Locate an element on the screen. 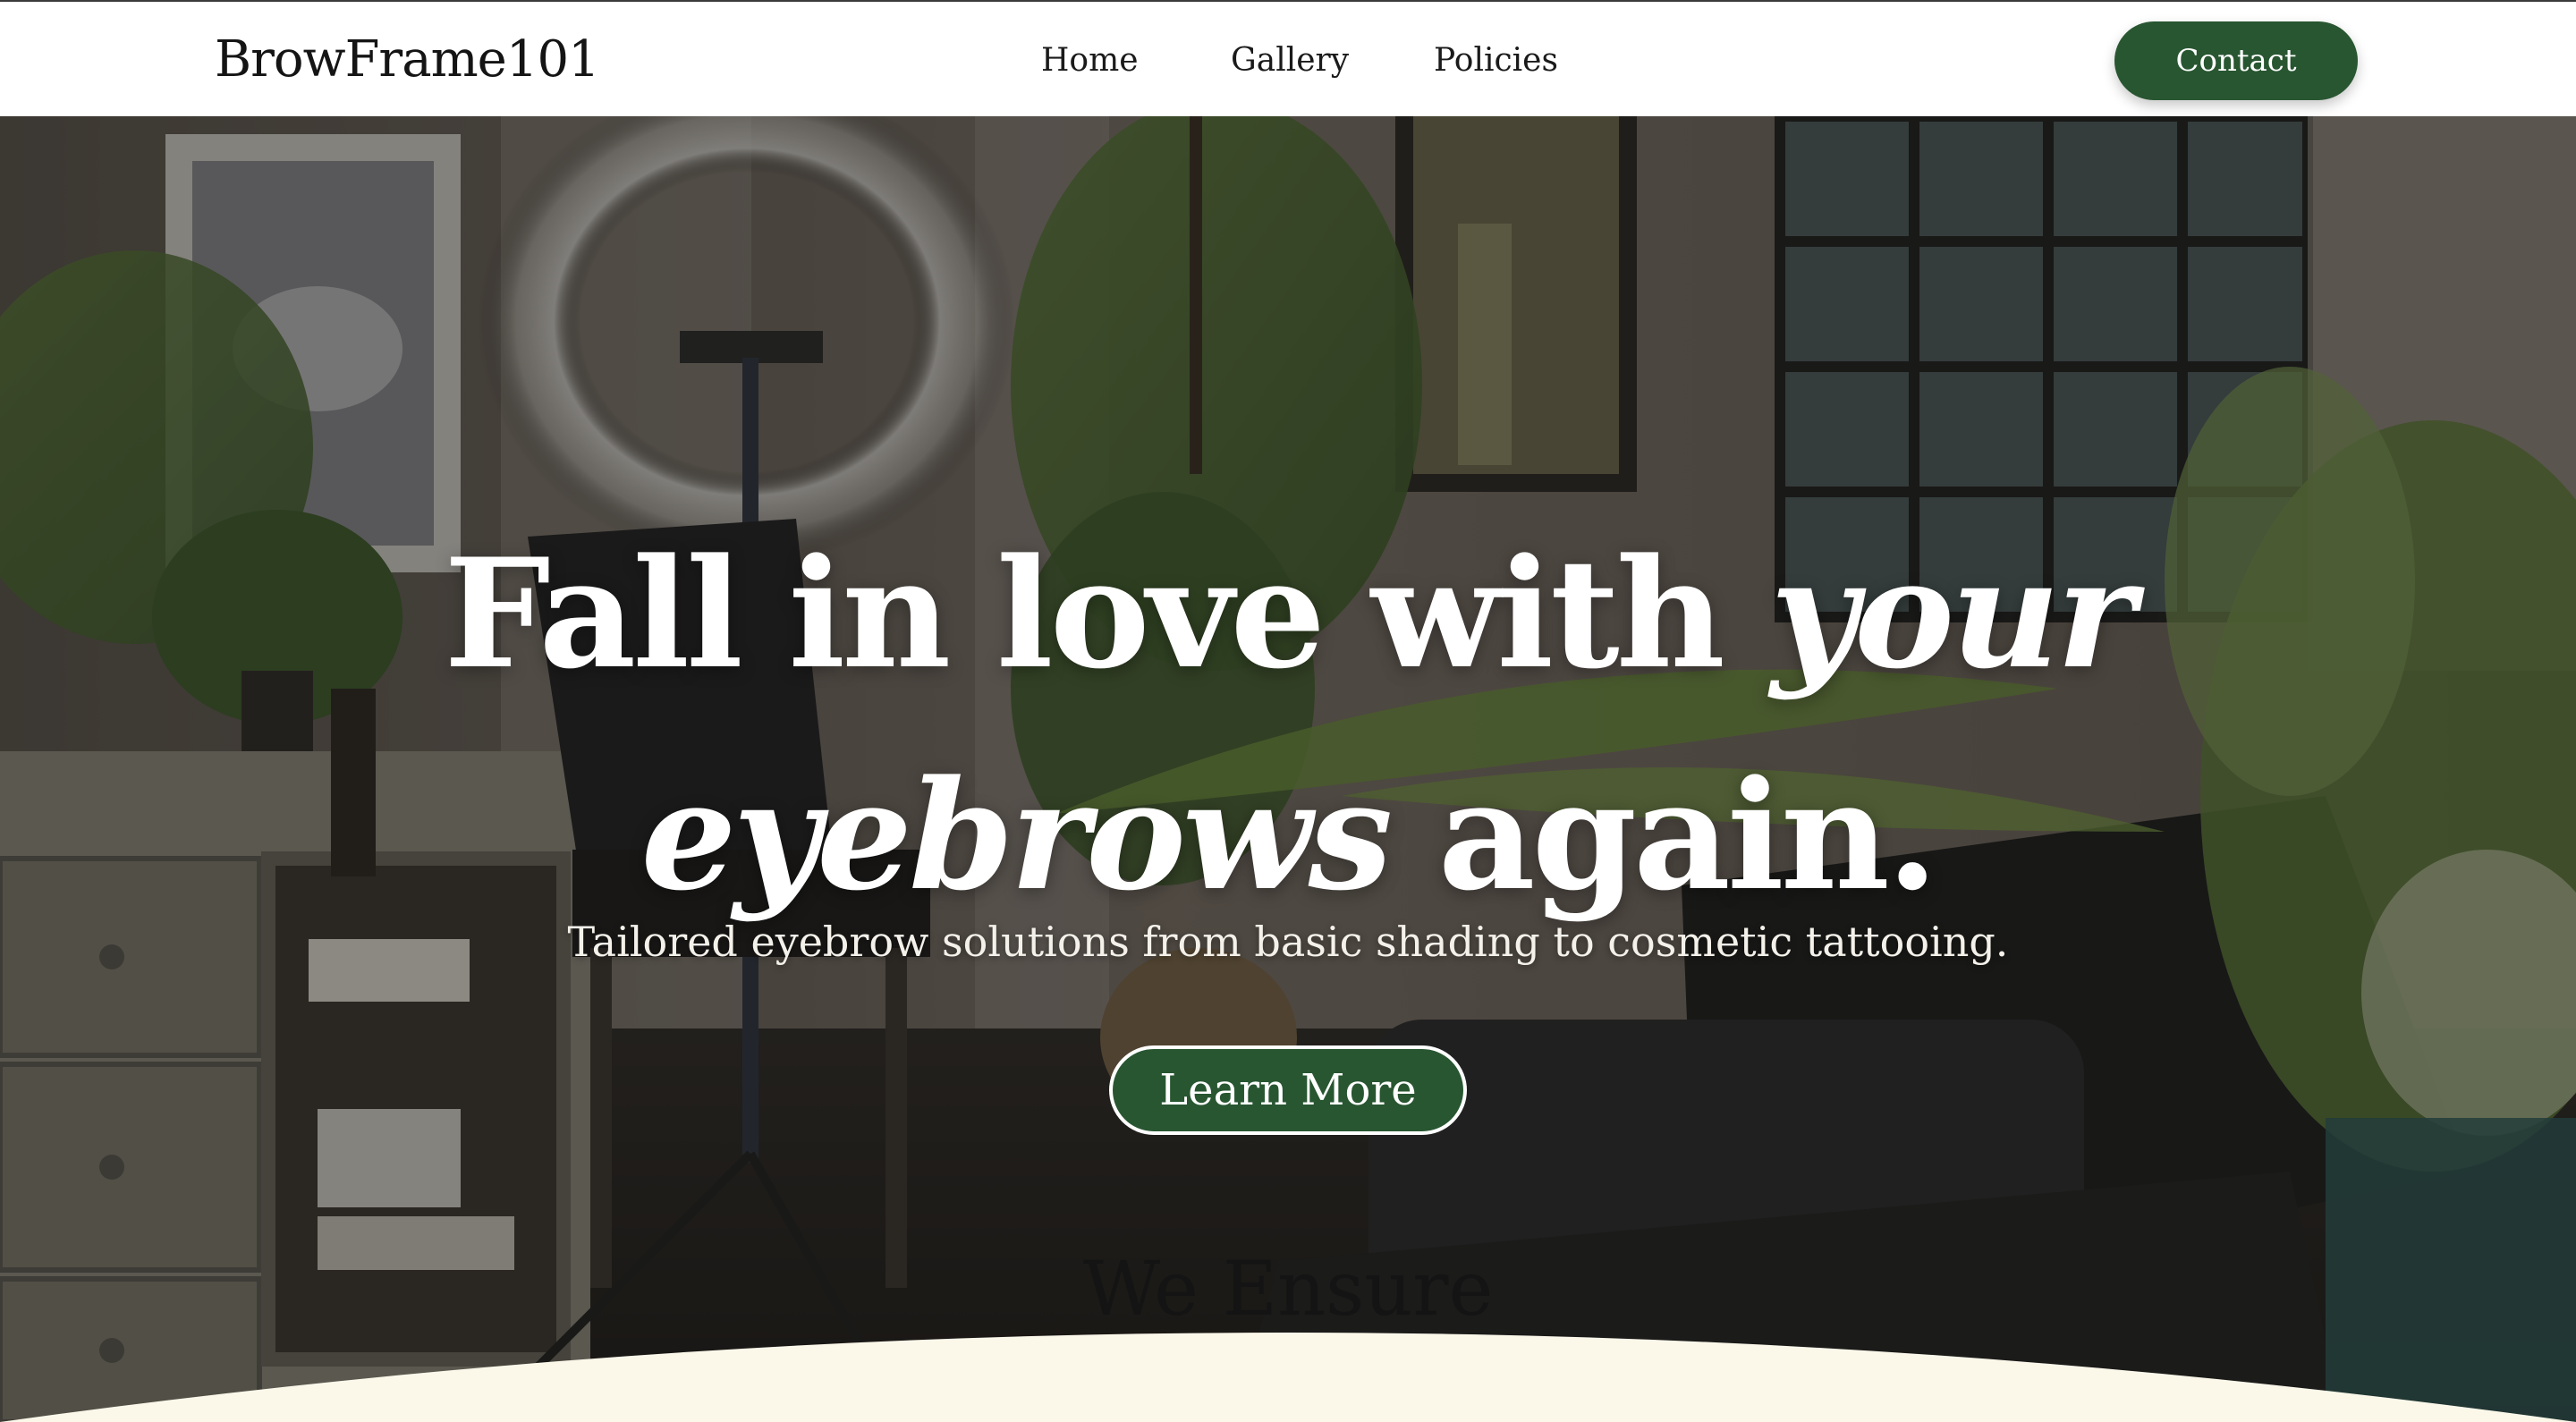 The height and width of the screenshot is (1422, 2576). headline-text-b: again. is located at coordinates (1664, 835).